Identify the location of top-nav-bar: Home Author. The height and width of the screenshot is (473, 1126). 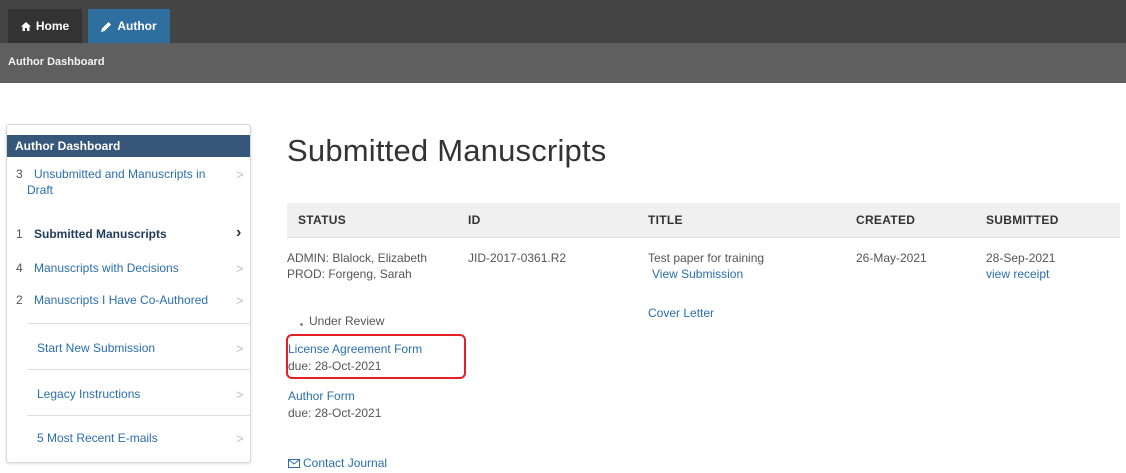
(563, 21).